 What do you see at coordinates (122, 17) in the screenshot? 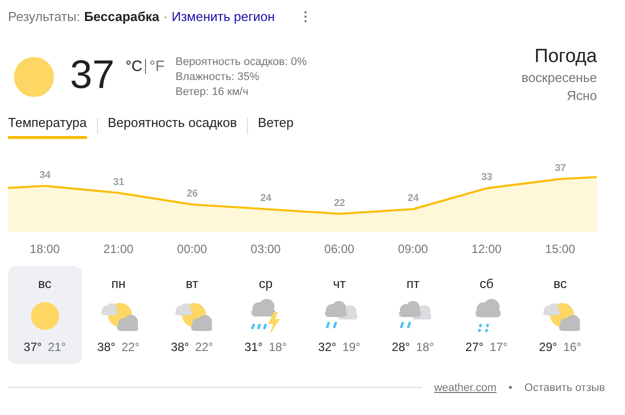
I see `region-name: Бессарабка` at bounding box center [122, 17].